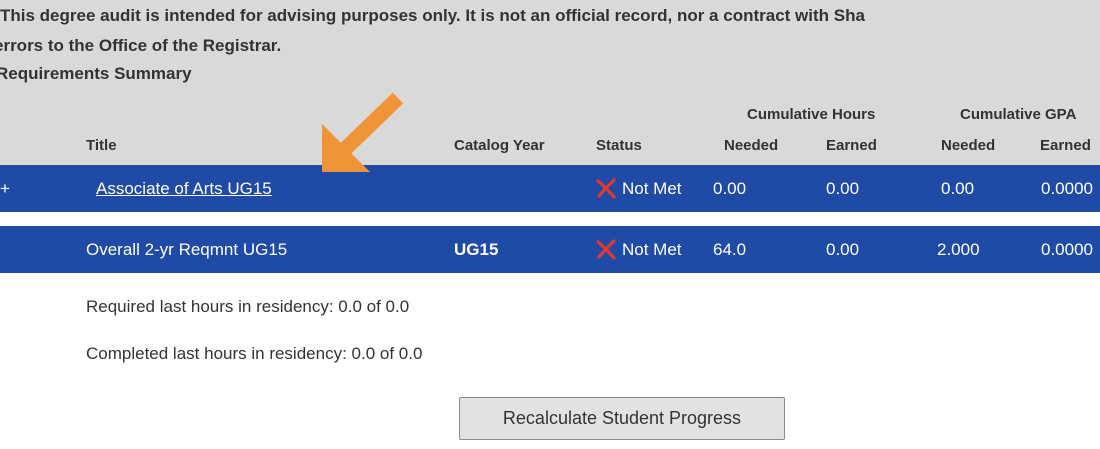 The width and height of the screenshot is (1100, 449). What do you see at coordinates (141, 45) in the screenshot?
I see `disclaimer-text-continued: errors to the Office of the Registrar.` at bounding box center [141, 45].